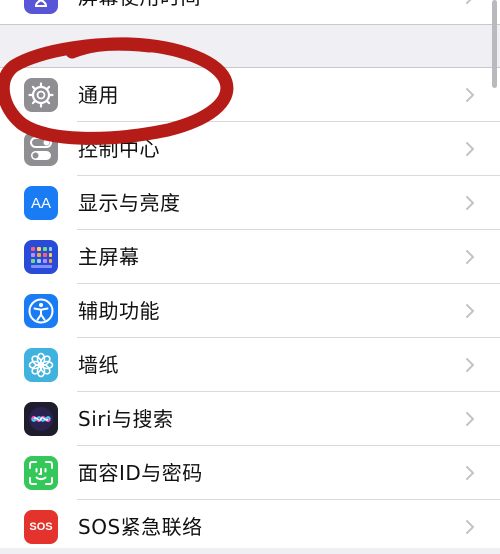 The height and width of the screenshot is (554, 500). What do you see at coordinates (41, 365) in the screenshot?
I see `flower-icon` at bounding box center [41, 365].